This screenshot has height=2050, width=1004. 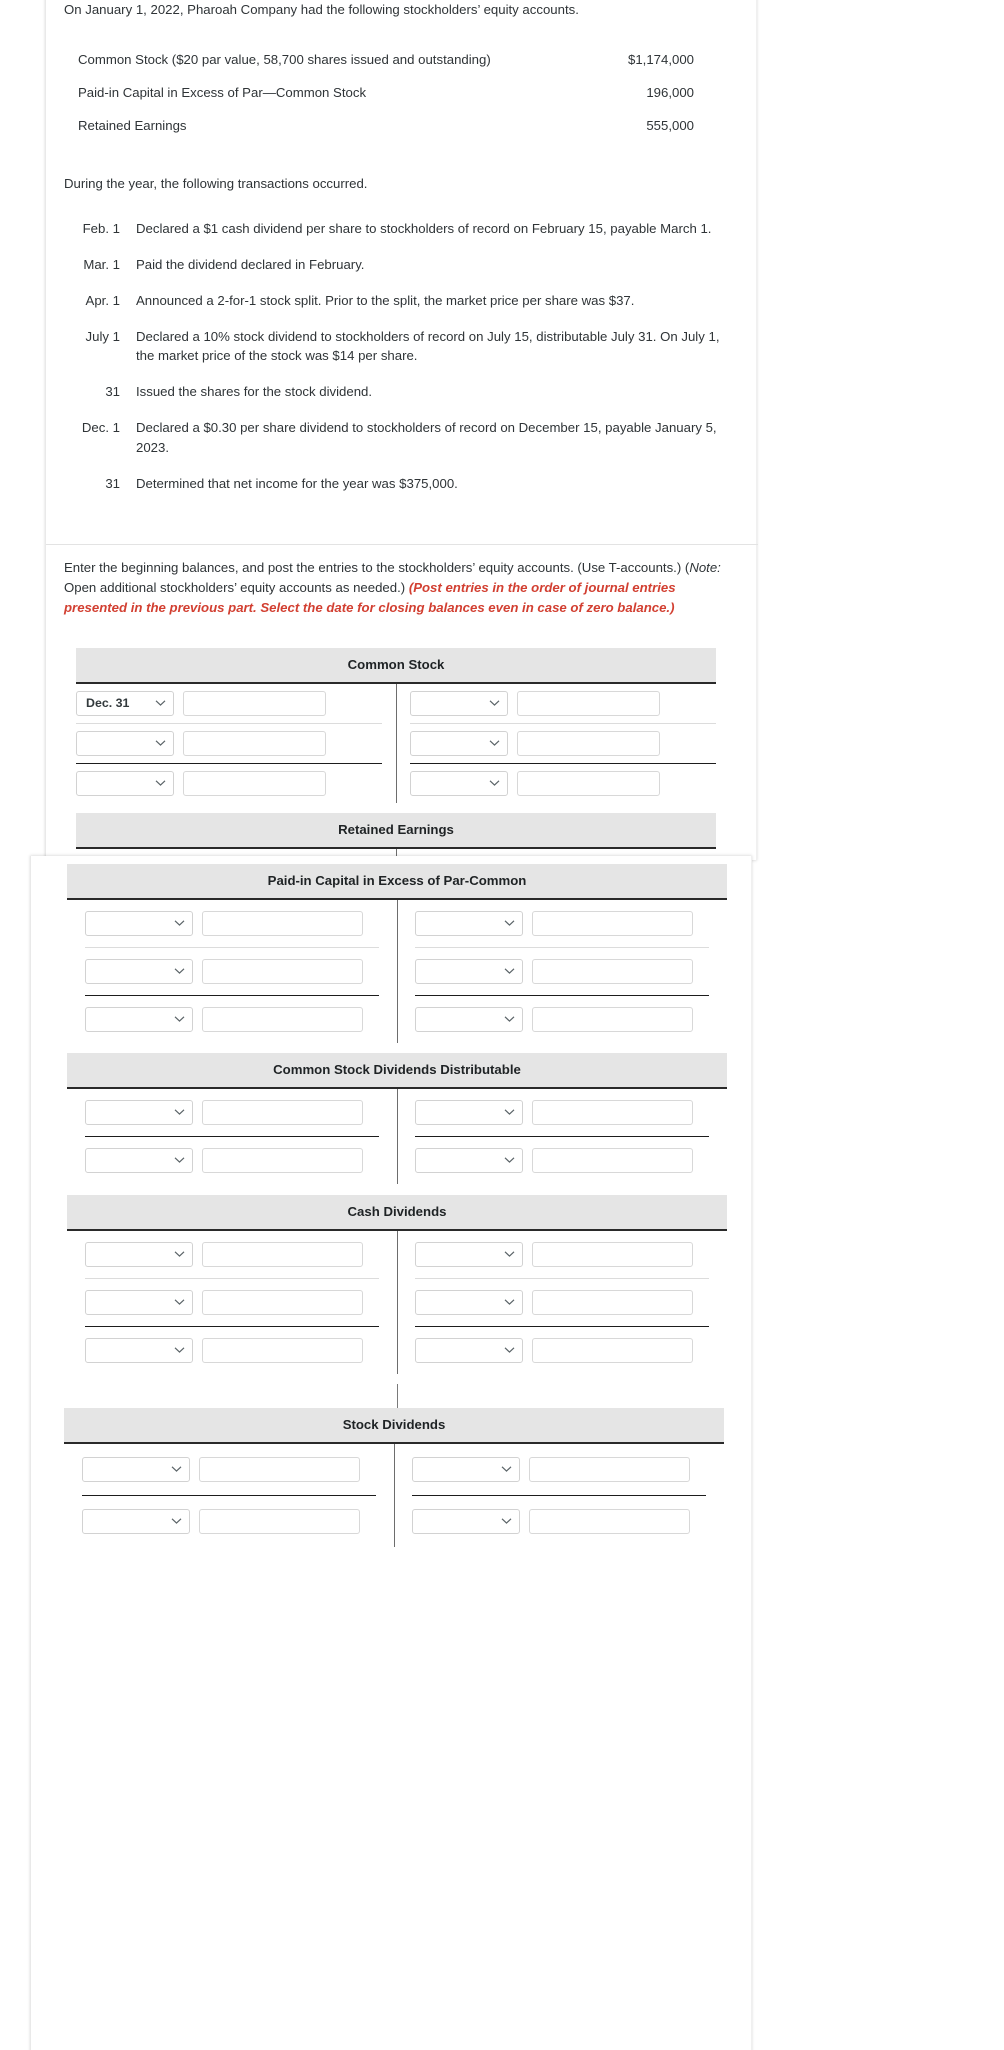 I want to click on t-account-paid-in-capital: Paid-in Capital in Excess of Par-Common, so click(x=397, y=953).